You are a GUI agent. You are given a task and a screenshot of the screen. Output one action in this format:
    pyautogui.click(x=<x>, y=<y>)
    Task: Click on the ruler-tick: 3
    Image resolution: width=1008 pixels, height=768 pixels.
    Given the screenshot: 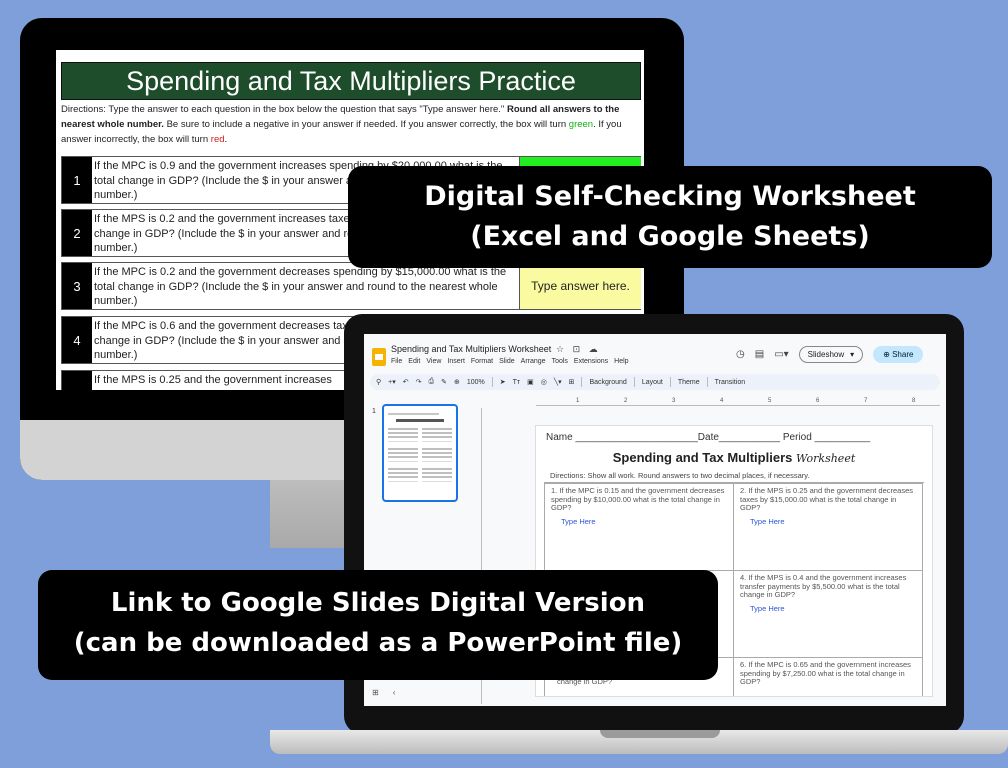 What is the action you would take?
    pyautogui.click(x=674, y=401)
    